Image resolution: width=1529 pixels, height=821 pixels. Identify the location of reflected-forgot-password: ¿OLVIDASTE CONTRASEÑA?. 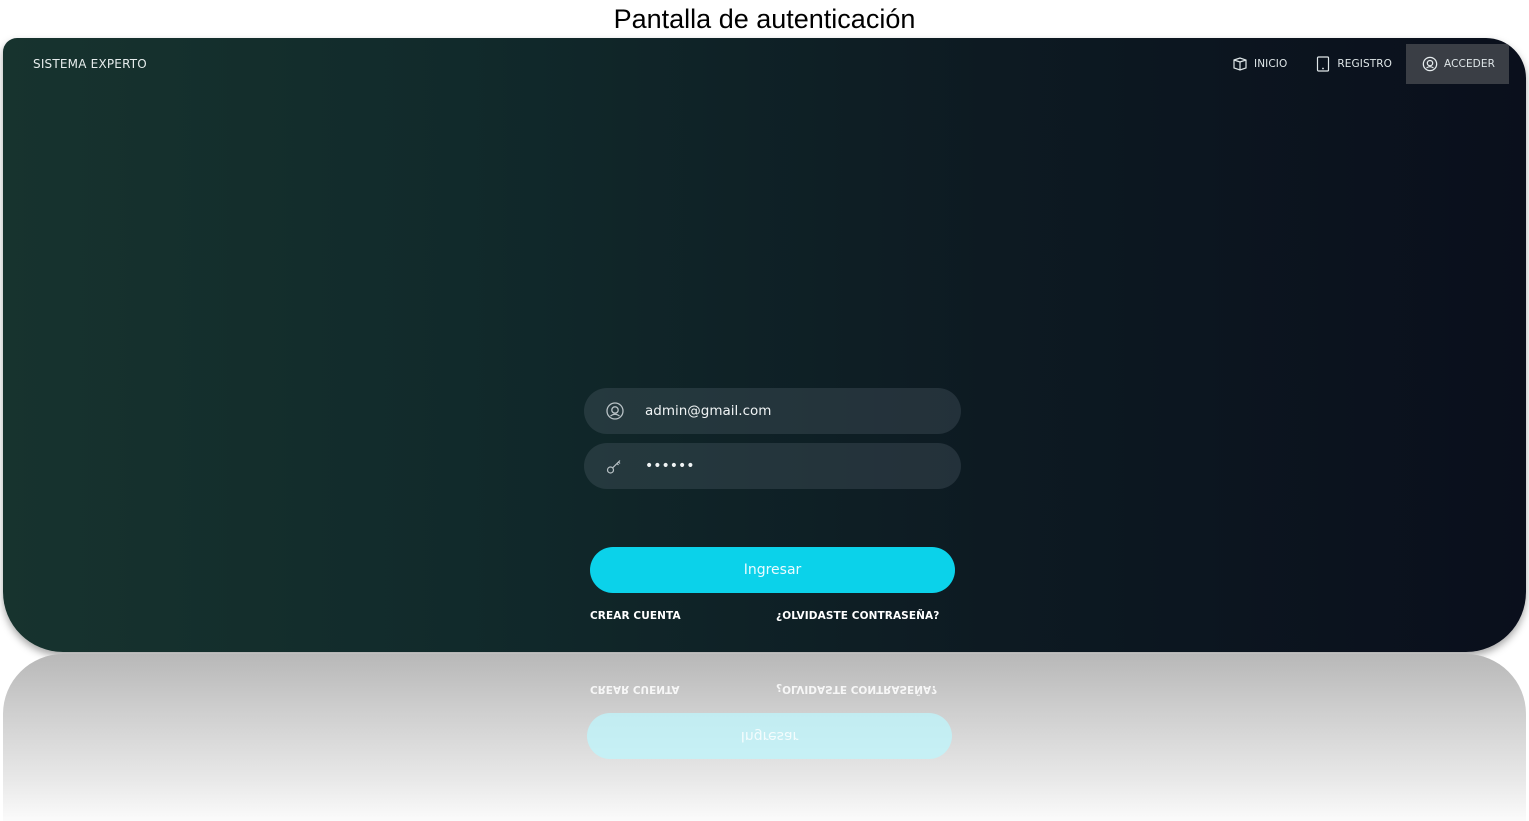
(857, 689).